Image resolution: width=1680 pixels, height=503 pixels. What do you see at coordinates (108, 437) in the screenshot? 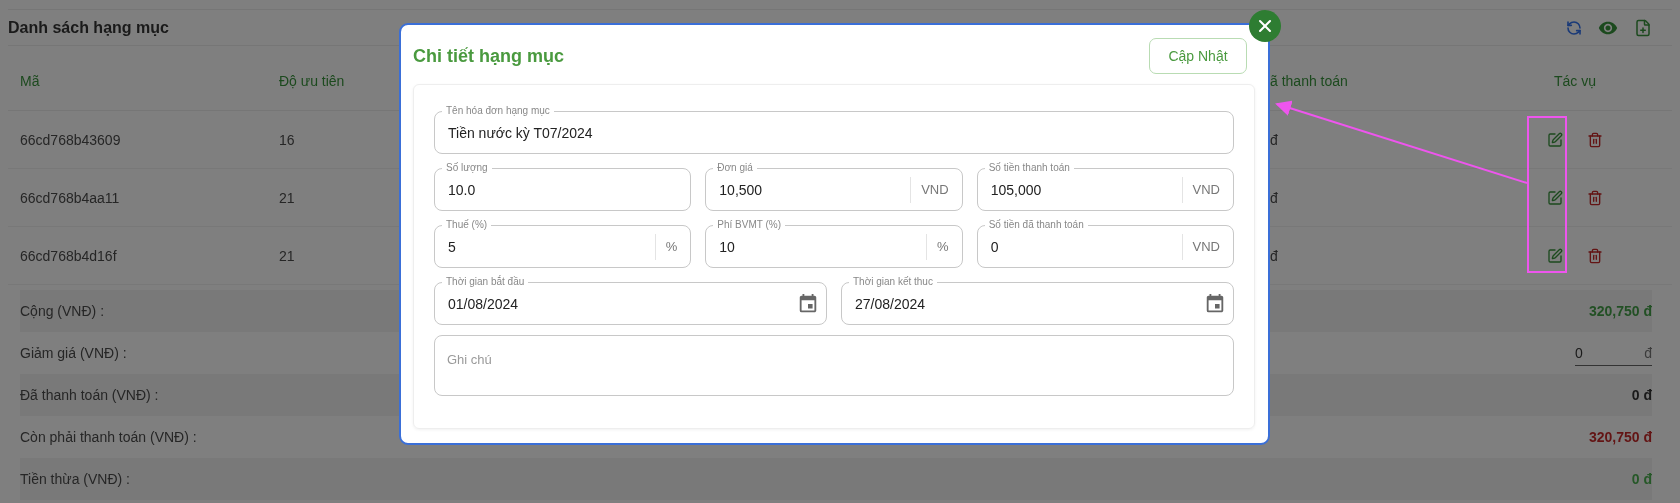
I see `summary-label: Còn phải thanh toán (VNĐ) :` at bounding box center [108, 437].